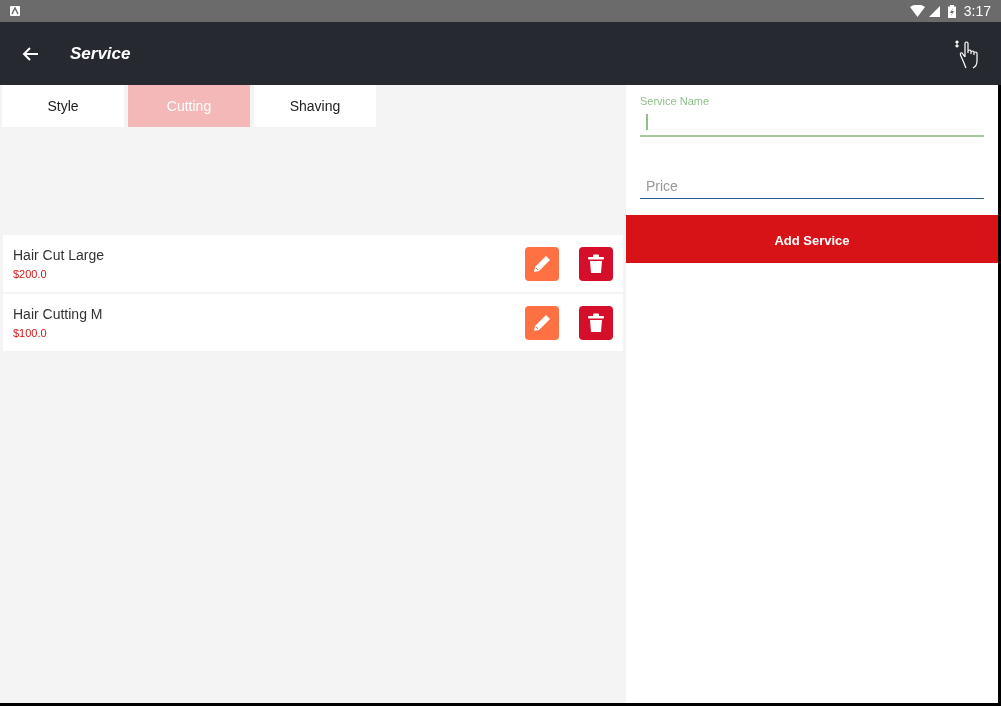  I want to click on service-price: $200.0, so click(30, 274).